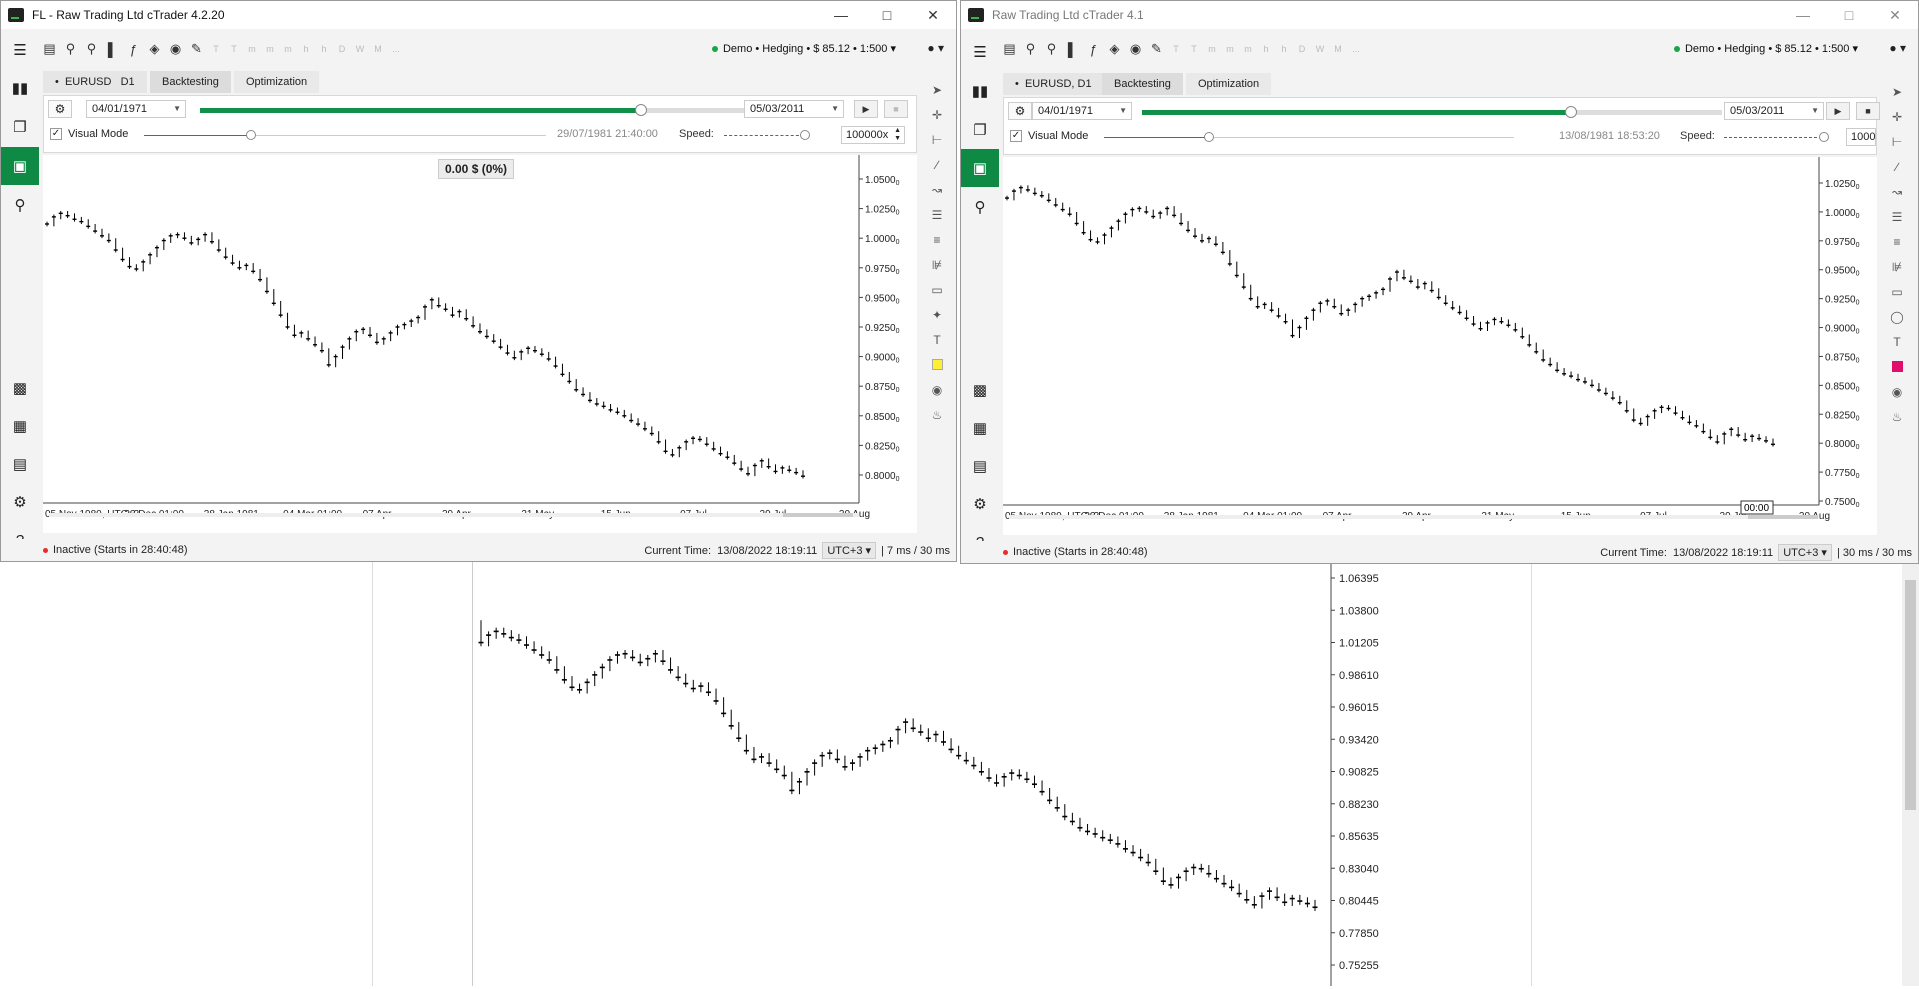 The image size is (1919, 989). What do you see at coordinates (873, 135) in the screenshot?
I see `speed-spinner: 100000x ▲ ▼` at bounding box center [873, 135].